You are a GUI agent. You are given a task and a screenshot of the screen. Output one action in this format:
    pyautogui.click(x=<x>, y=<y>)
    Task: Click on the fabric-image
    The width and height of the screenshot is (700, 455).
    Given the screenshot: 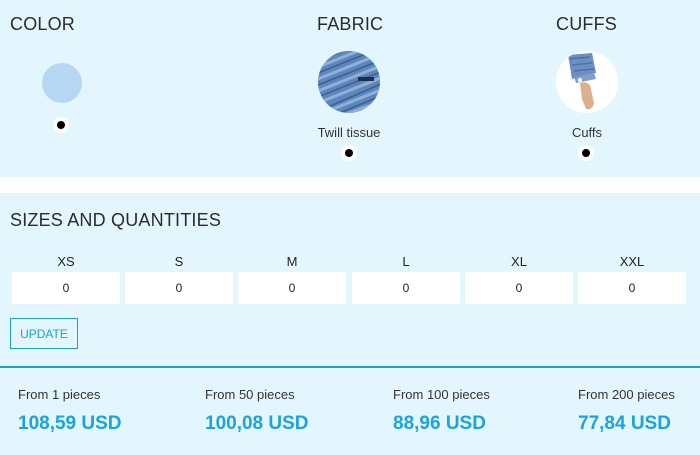 What is the action you would take?
    pyautogui.click(x=349, y=82)
    